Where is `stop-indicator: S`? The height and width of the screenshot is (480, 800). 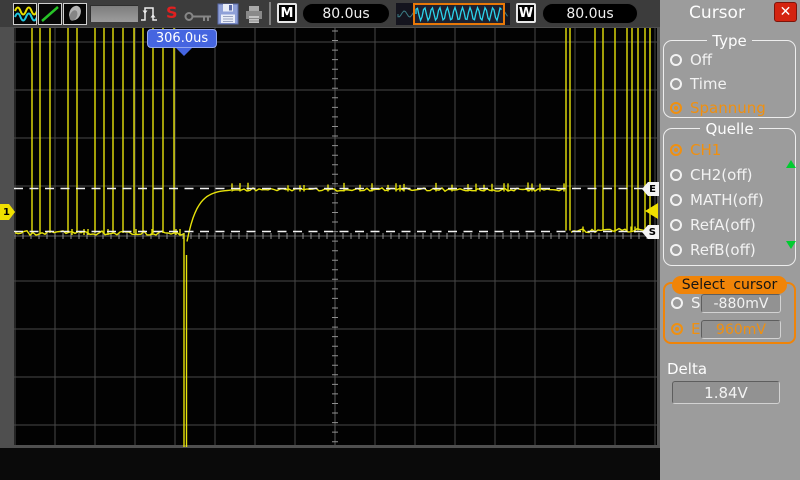
stop-indicator: S is located at coordinates (172, 12).